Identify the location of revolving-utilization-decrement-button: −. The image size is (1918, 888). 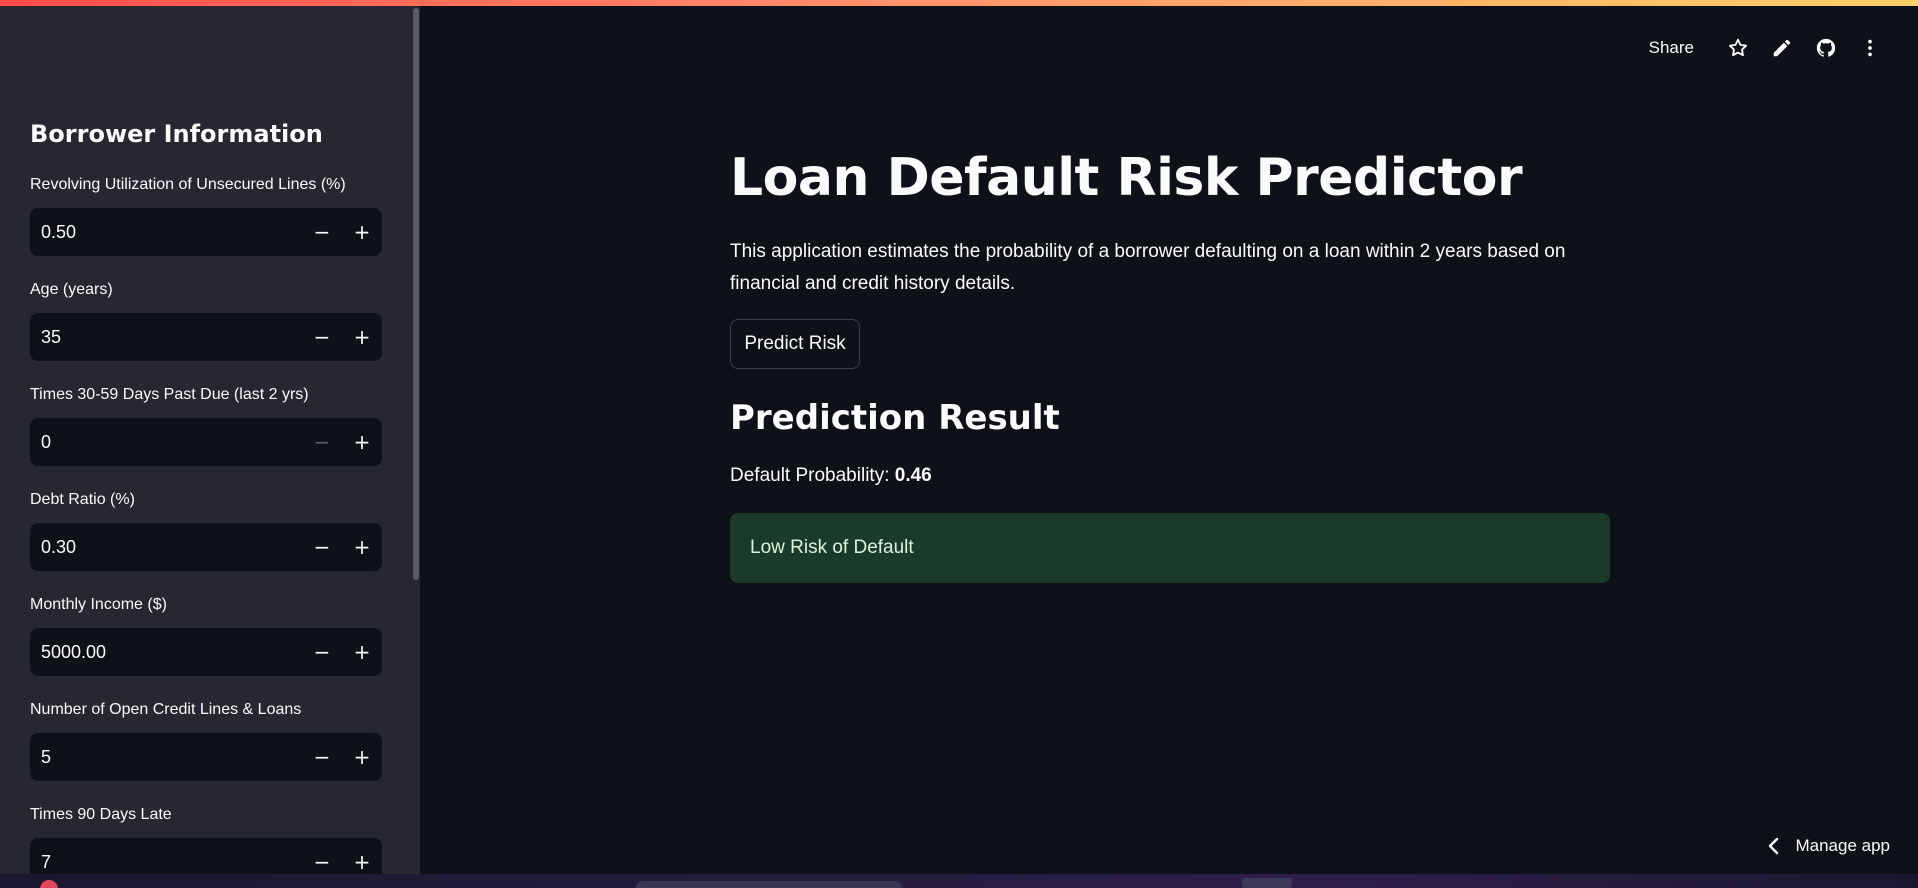
(322, 232).